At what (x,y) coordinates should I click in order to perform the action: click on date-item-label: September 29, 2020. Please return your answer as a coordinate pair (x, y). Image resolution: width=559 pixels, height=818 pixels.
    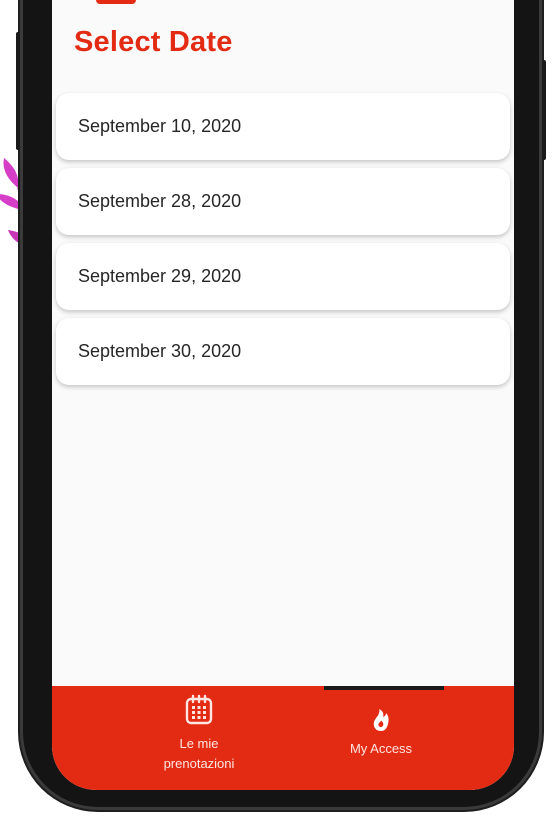
    Looking at the image, I should click on (160, 276).